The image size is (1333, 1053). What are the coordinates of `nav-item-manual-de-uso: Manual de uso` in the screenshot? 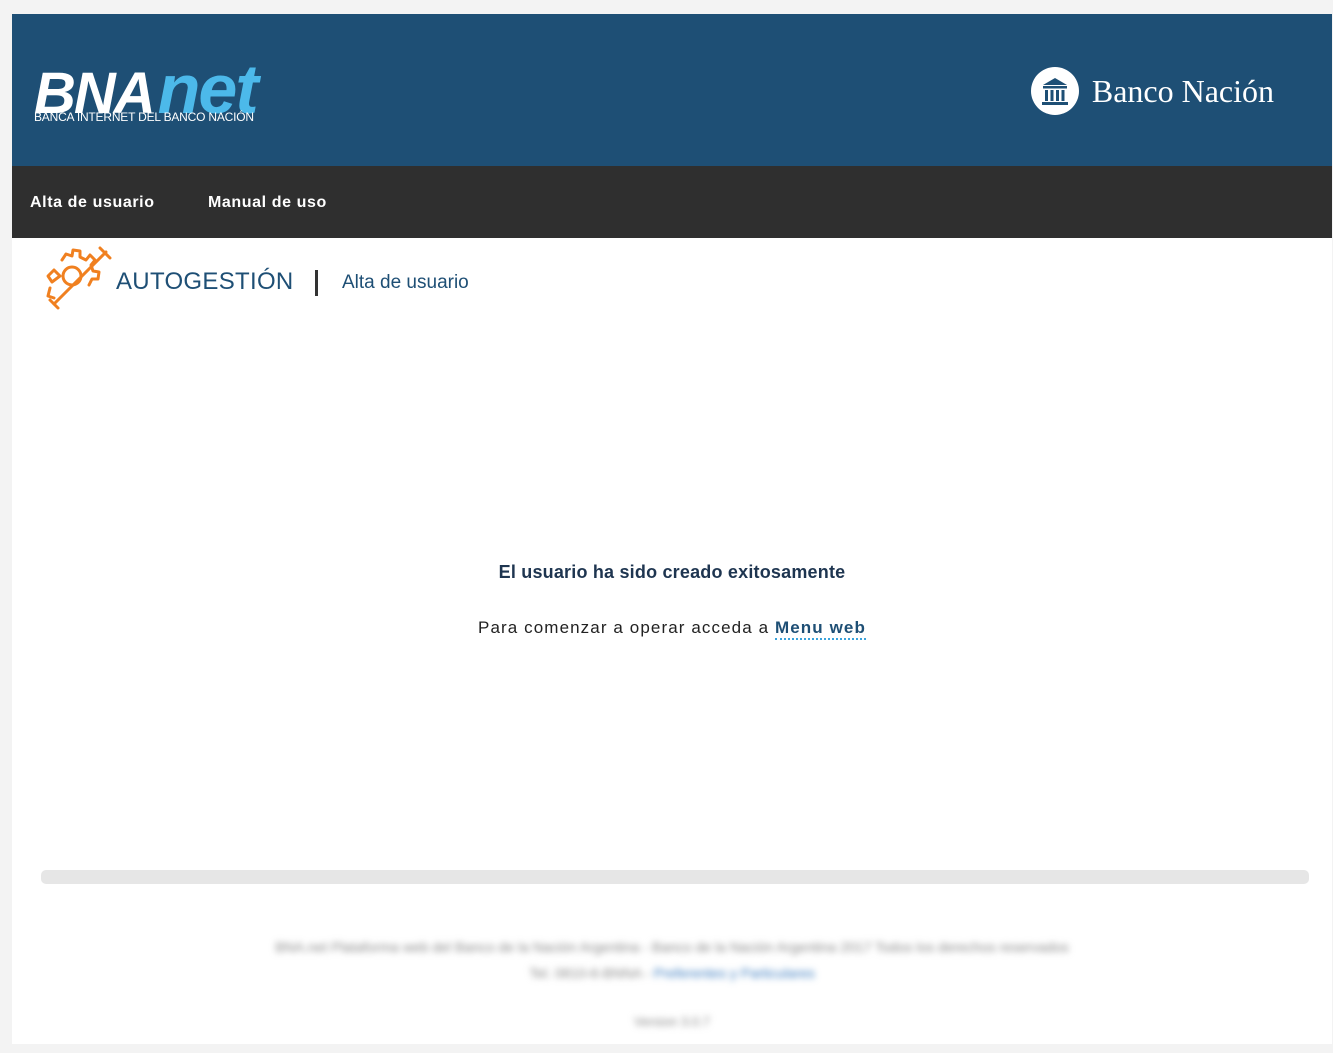 It's located at (267, 203).